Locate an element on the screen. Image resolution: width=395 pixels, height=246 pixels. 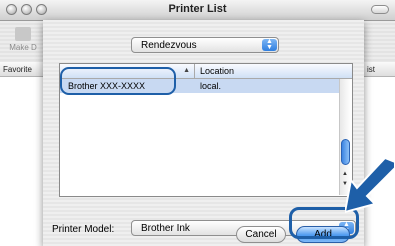
printer-icon is located at coordinates (23, 34).